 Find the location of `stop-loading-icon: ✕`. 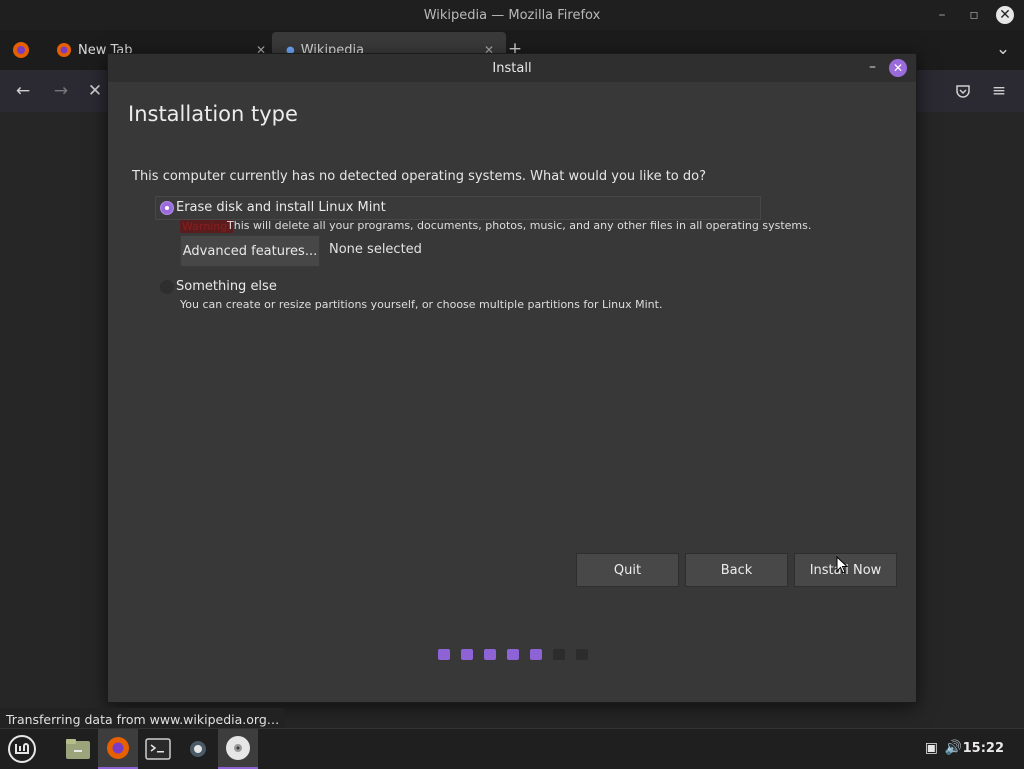

stop-loading-icon: ✕ is located at coordinates (95, 91).